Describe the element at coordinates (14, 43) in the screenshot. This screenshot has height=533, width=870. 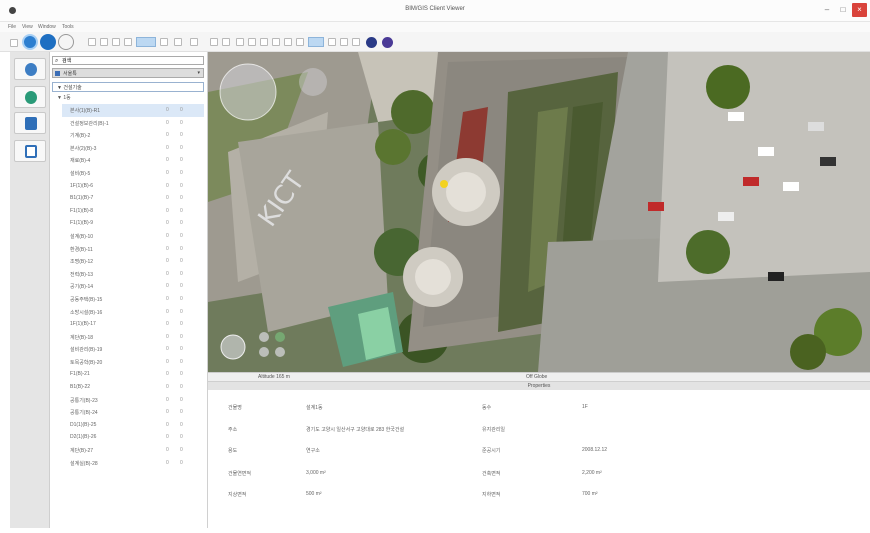
I see `home-icon` at that location.